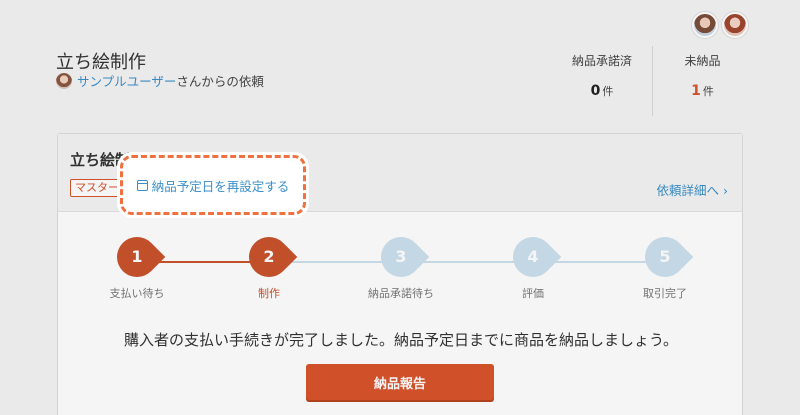 The height and width of the screenshot is (415, 800). I want to click on step-1: 1 支払い待ち, so click(137, 264).